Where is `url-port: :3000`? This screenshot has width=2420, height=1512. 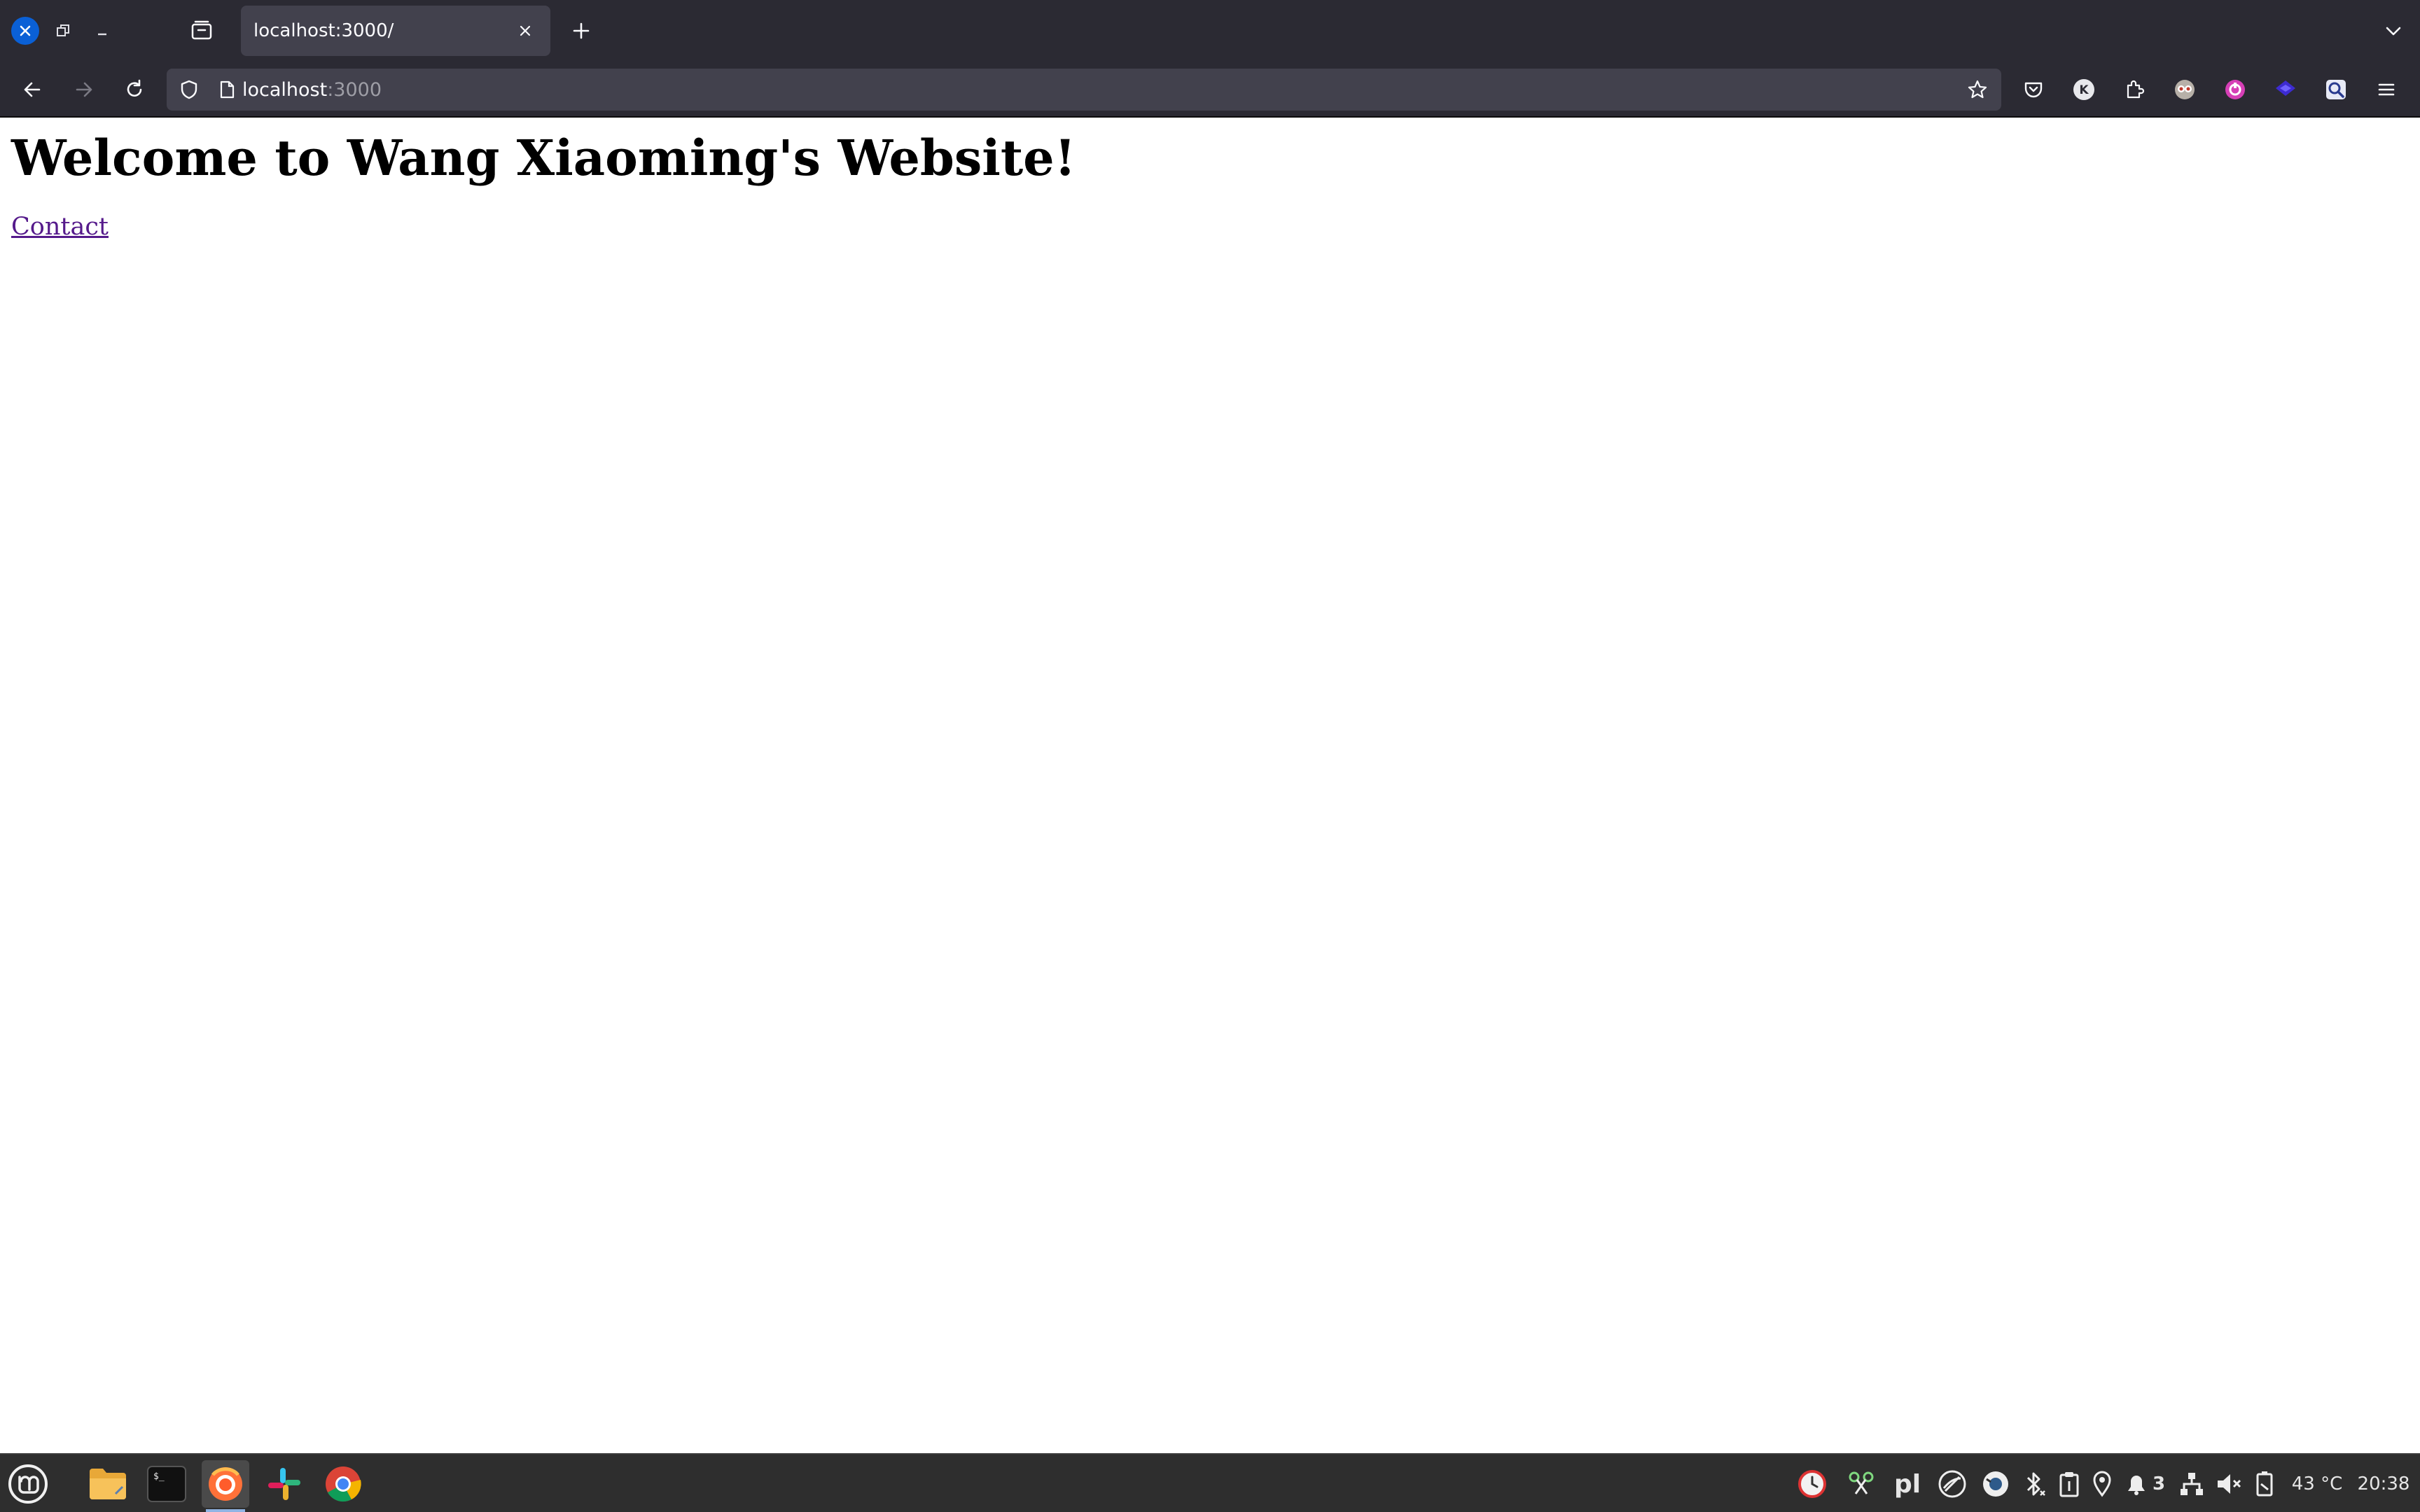
url-port: :3000 is located at coordinates (354, 89).